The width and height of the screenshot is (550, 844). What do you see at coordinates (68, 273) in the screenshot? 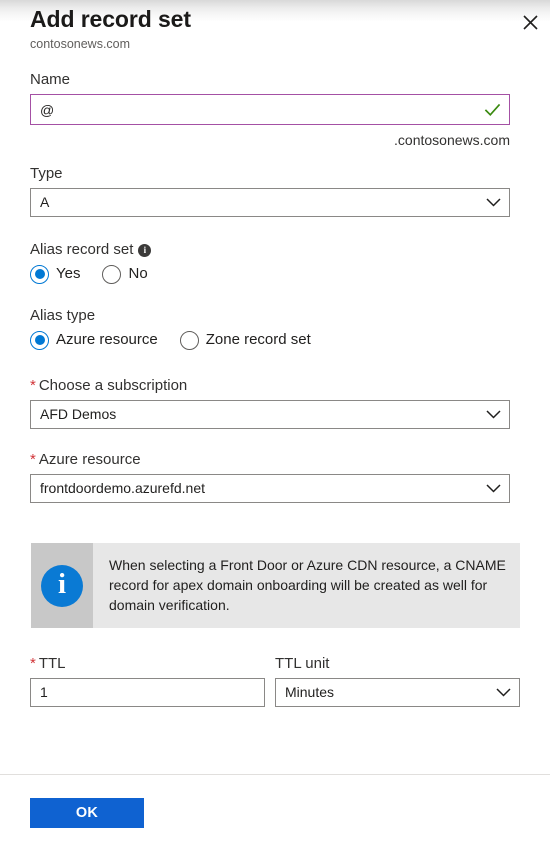
I see `alias-record-set-option-yes-label: Yes` at bounding box center [68, 273].